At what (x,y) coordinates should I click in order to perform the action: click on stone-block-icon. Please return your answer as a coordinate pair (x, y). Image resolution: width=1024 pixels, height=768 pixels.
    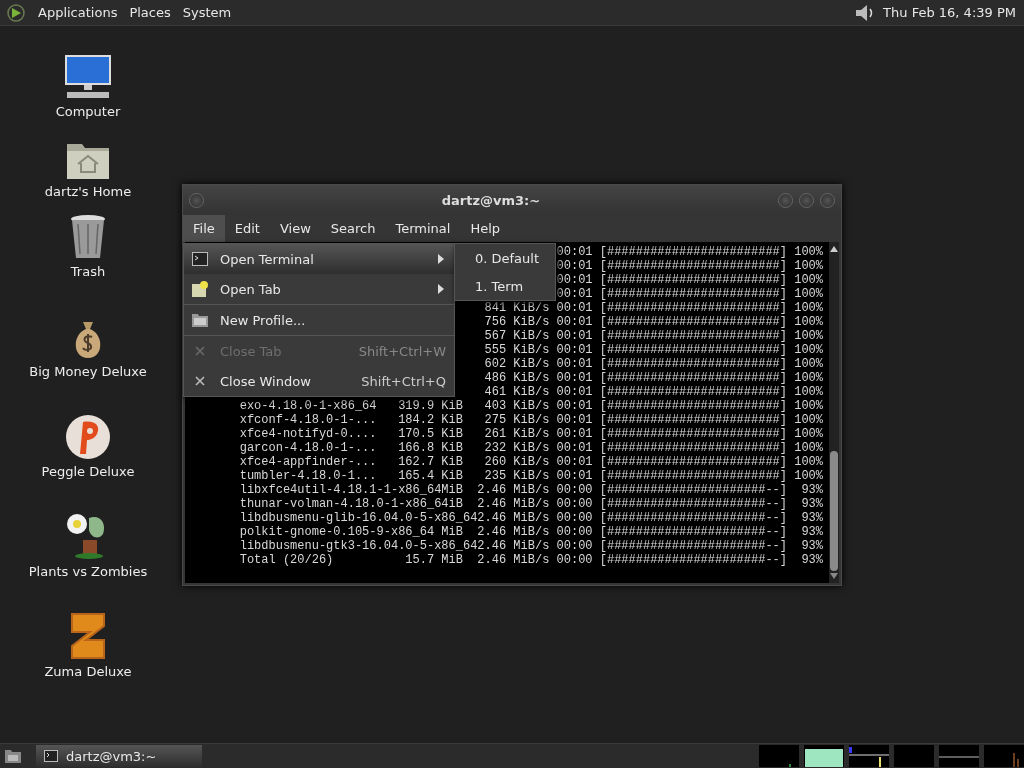
    Looking at the image, I should click on (88, 636).